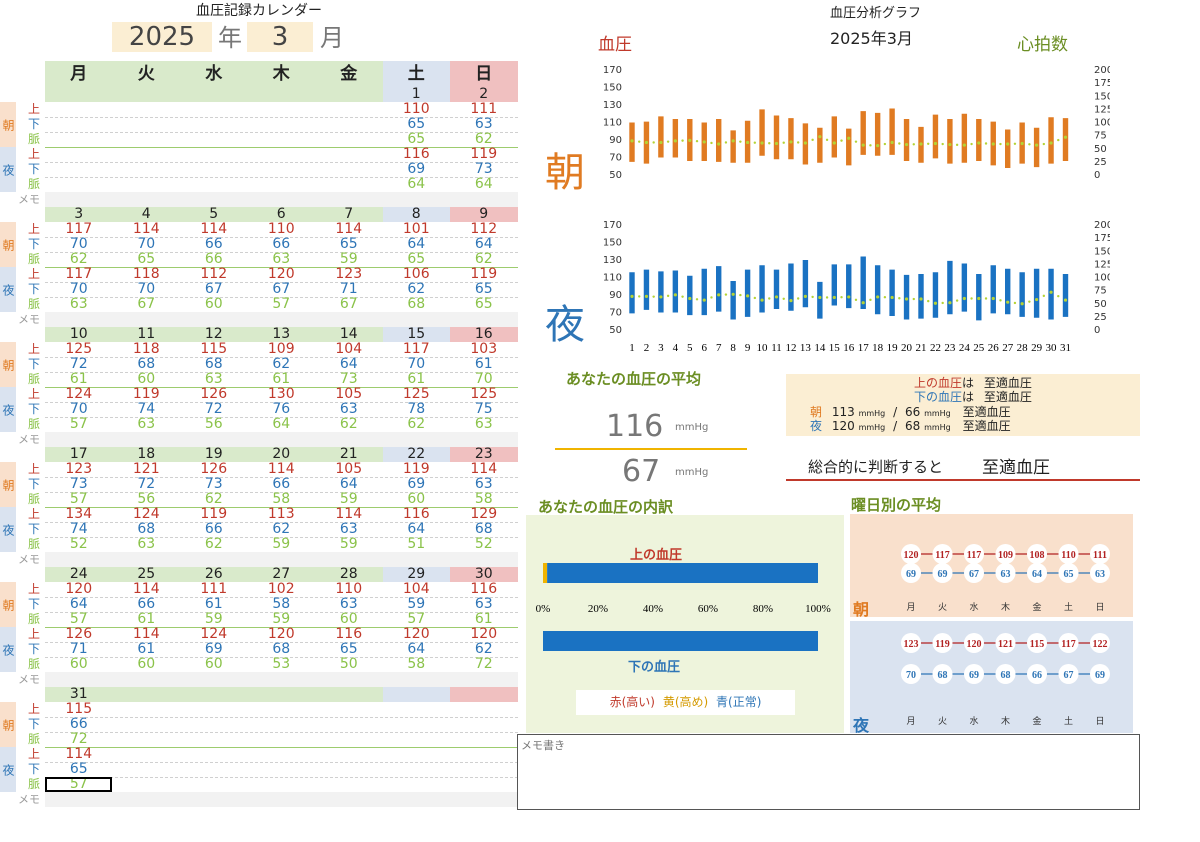 The height and width of the screenshot is (842, 1200). Describe the element at coordinates (282, 334) in the screenshot. I see `date-number: 13` at that location.